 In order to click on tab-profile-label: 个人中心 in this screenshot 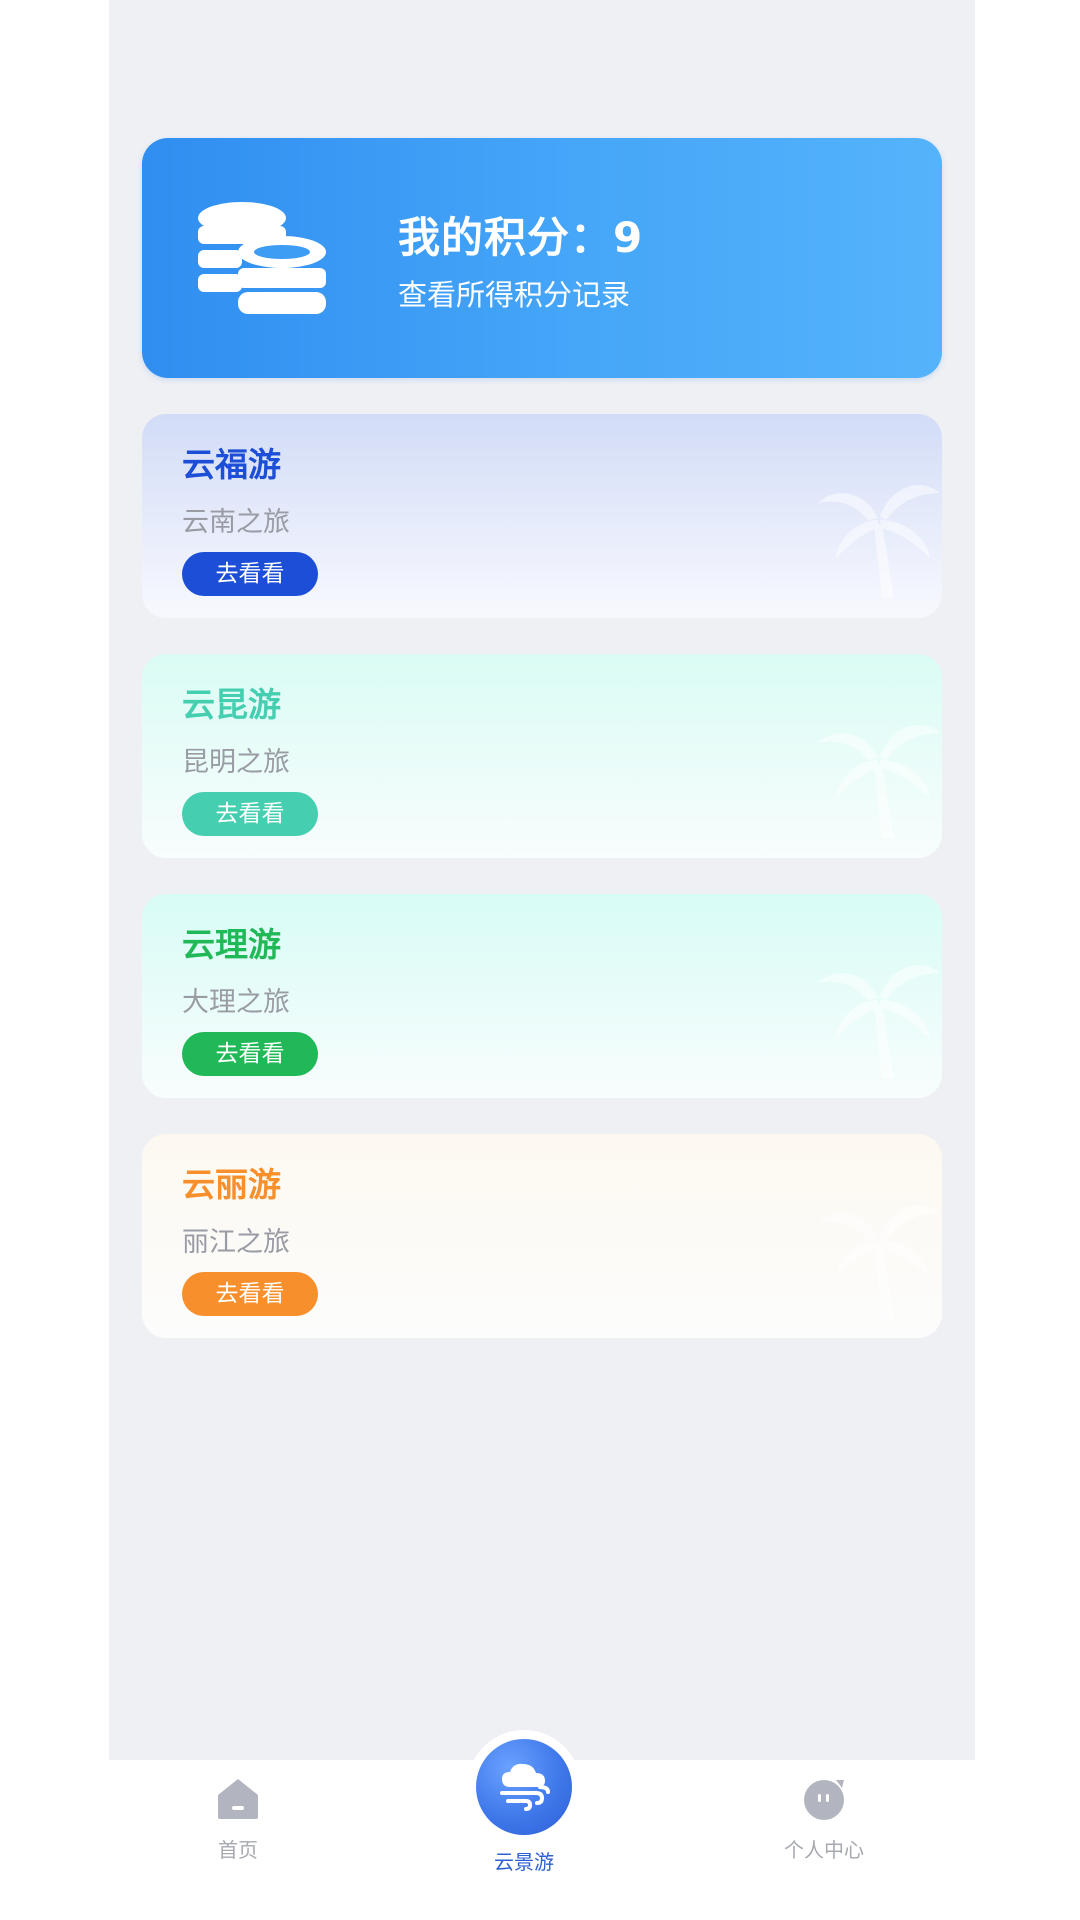, I will do `click(824, 1850)`.